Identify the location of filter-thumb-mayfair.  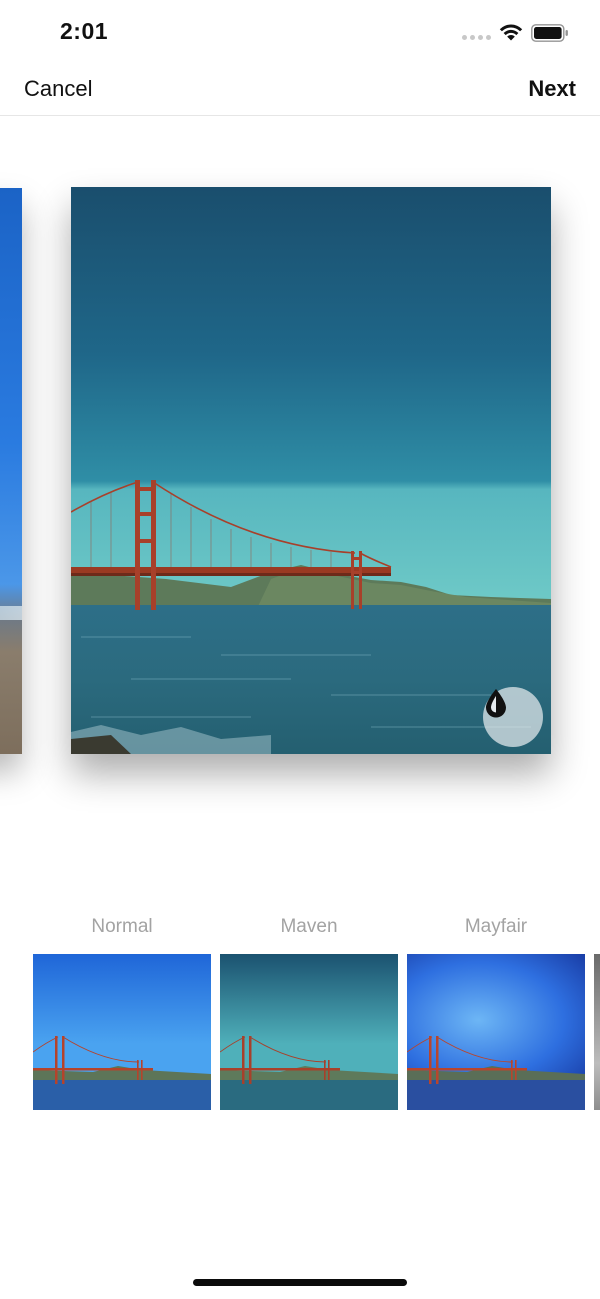
(496, 1032).